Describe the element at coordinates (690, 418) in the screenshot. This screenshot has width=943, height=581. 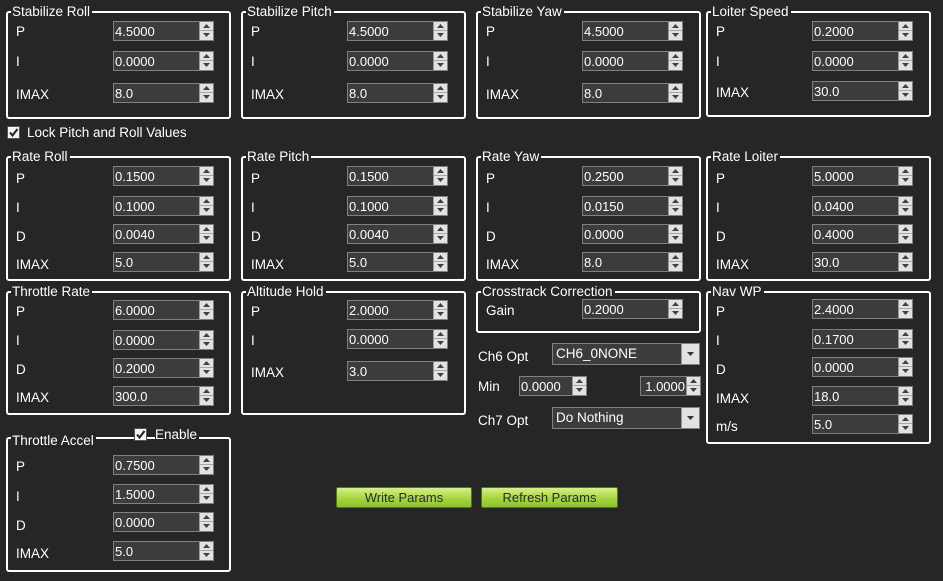
I see `chevron-down-icon` at that location.